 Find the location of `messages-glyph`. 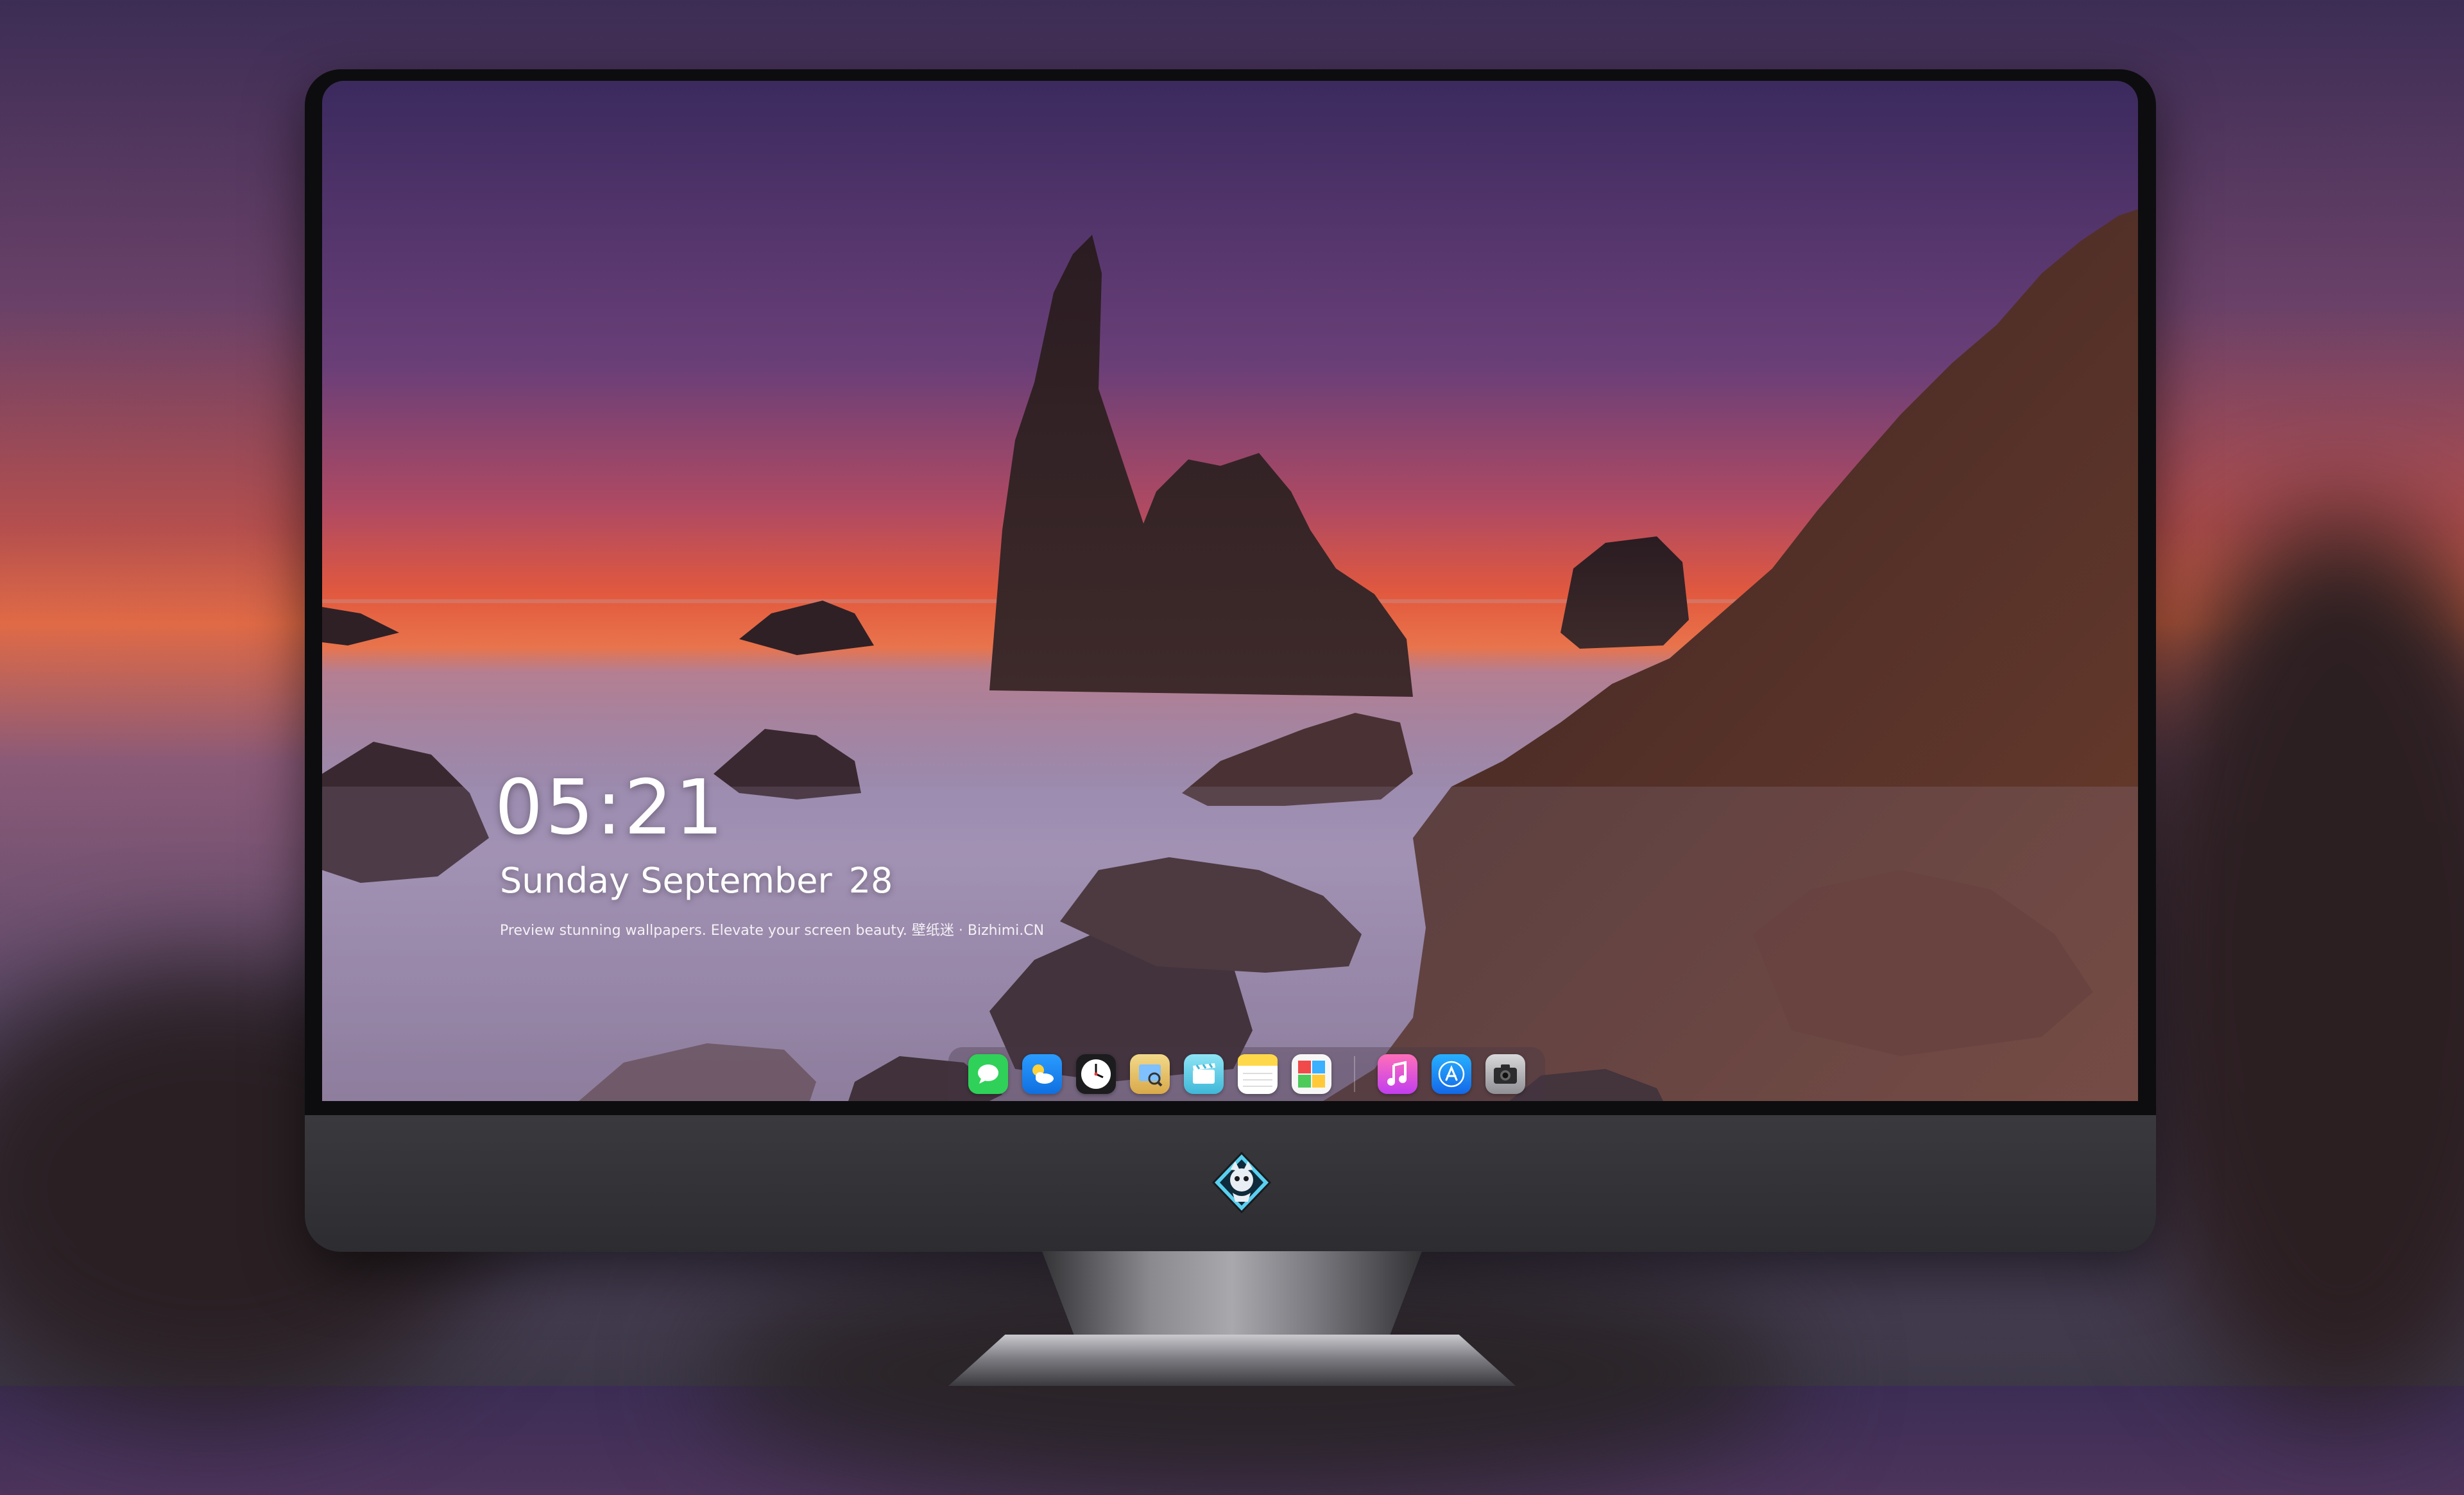

messages-glyph is located at coordinates (988, 1074).